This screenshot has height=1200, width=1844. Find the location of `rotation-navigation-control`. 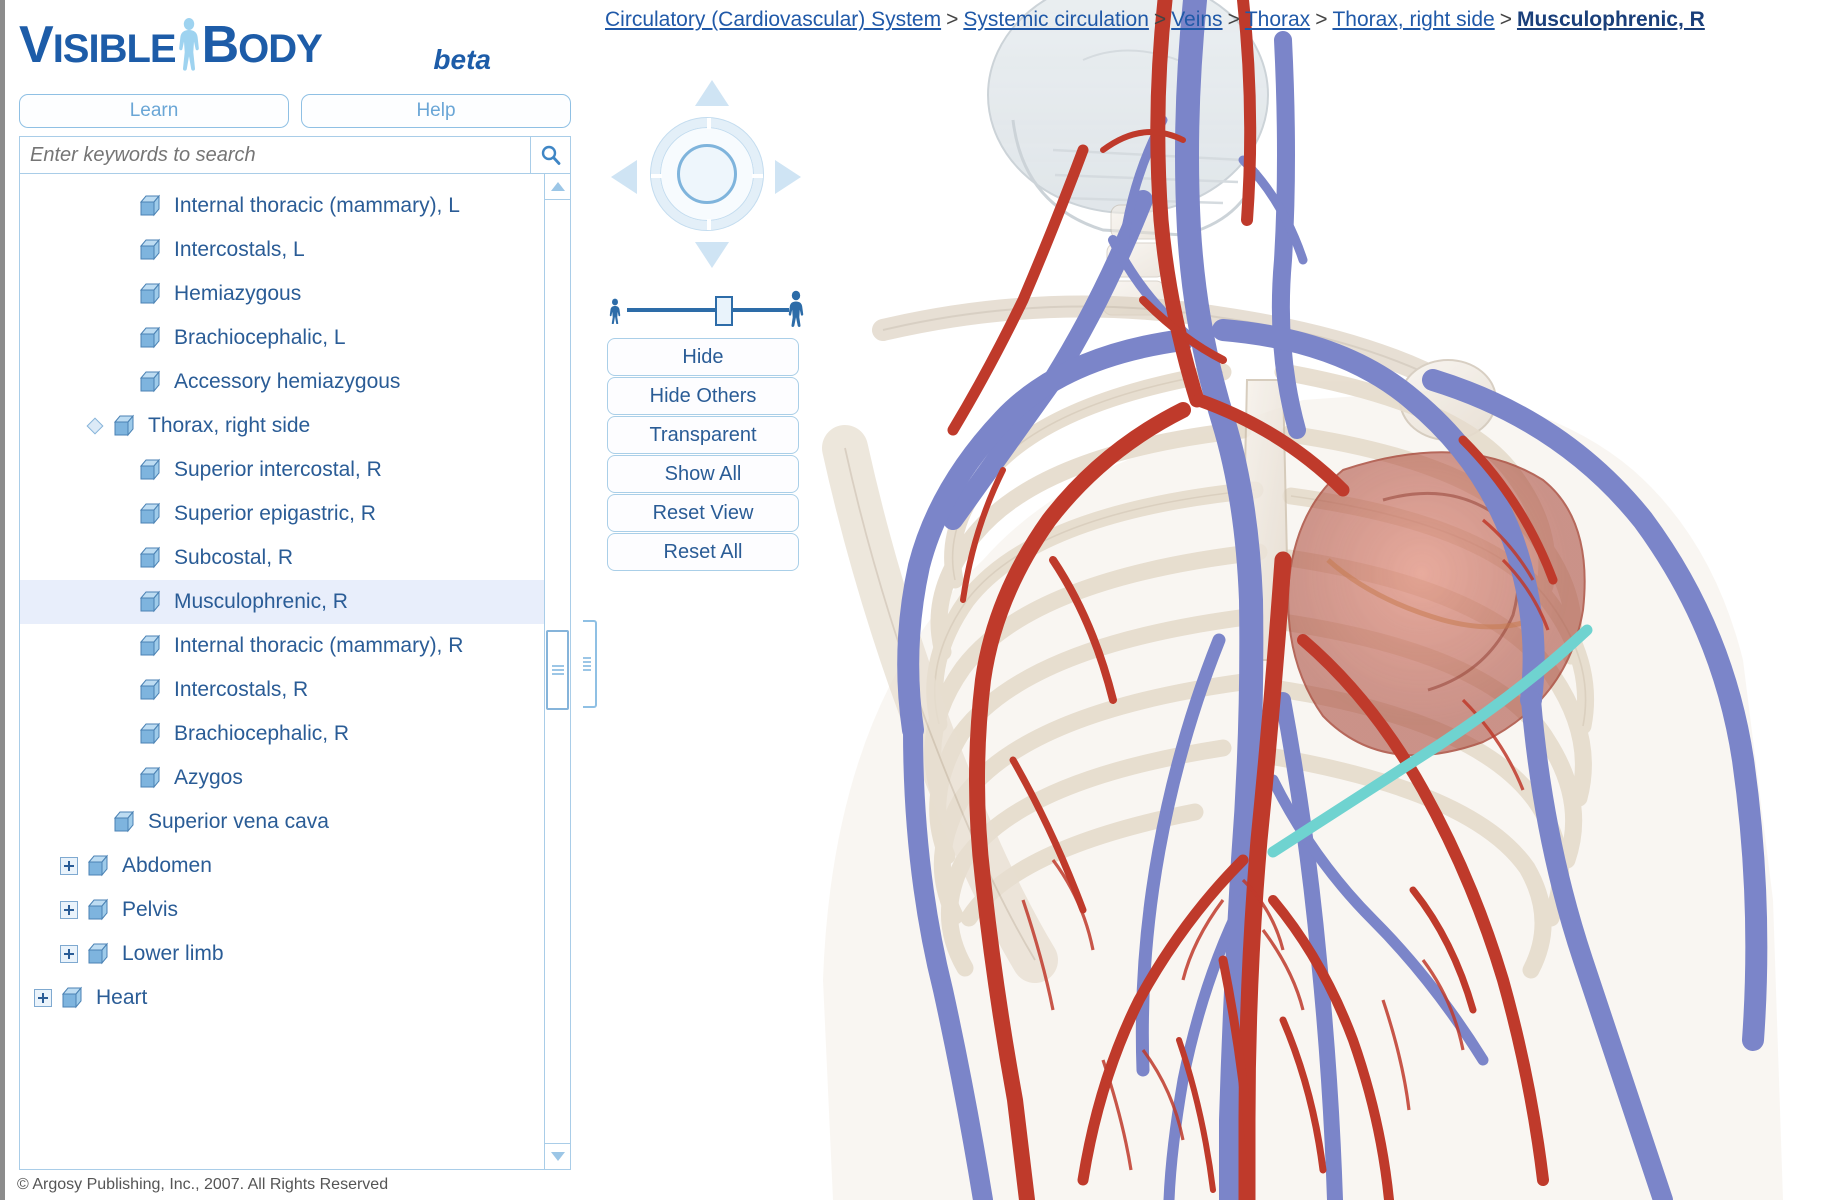

rotation-navigation-control is located at coordinates (706, 173).